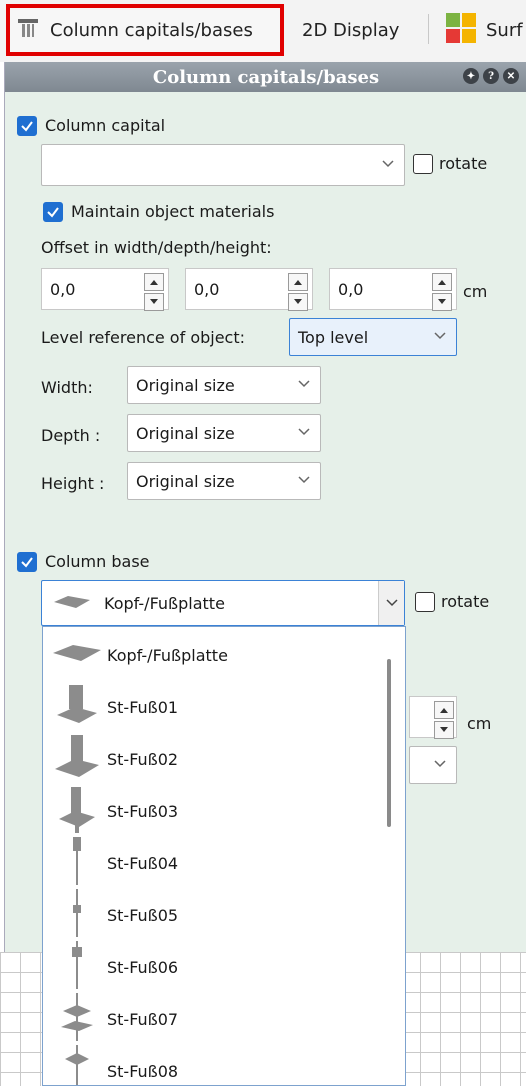 This screenshot has width=526, height=1086. What do you see at coordinates (27, 562) in the screenshot?
I see `column-base-checkbox` at bounding box center [27, 562].